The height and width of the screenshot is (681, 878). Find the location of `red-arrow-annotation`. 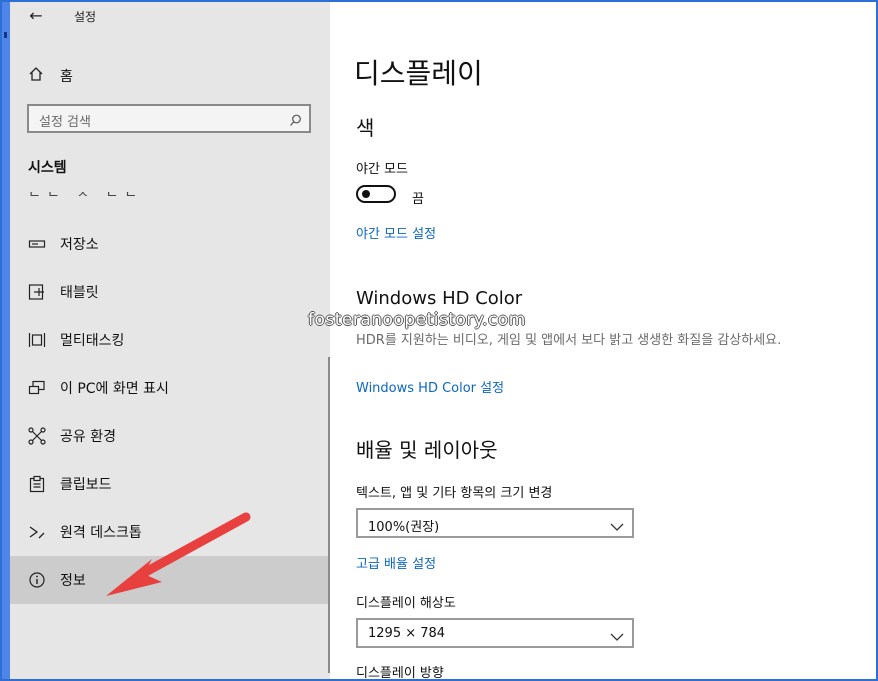

red-arrow-annotation is located at coordinates (178, 554).